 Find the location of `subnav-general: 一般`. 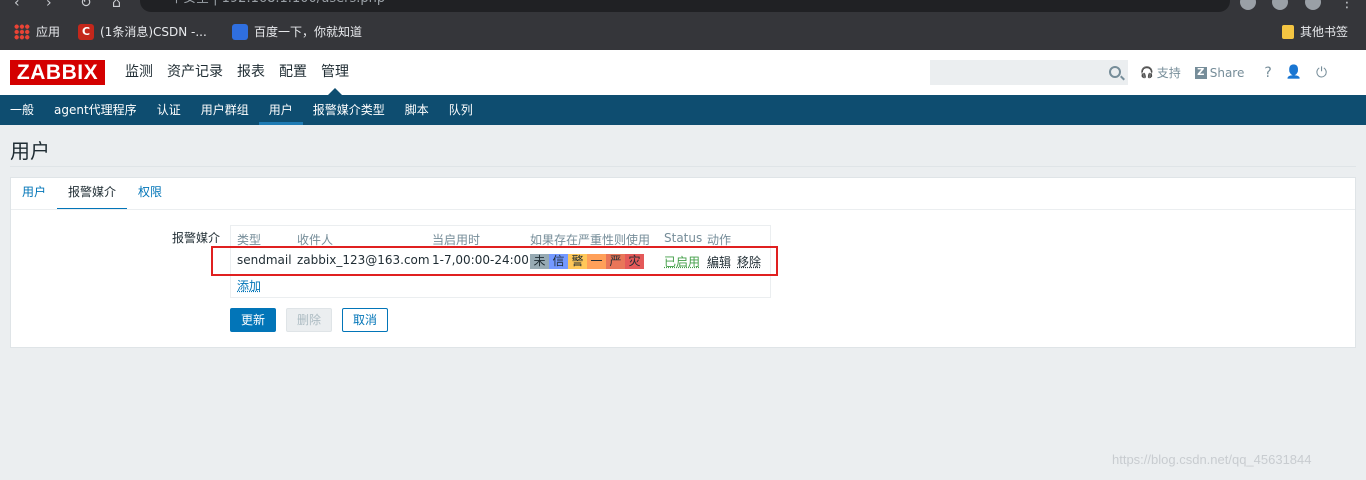

subnav-general: 一般 is located at coordinates (22, 110).